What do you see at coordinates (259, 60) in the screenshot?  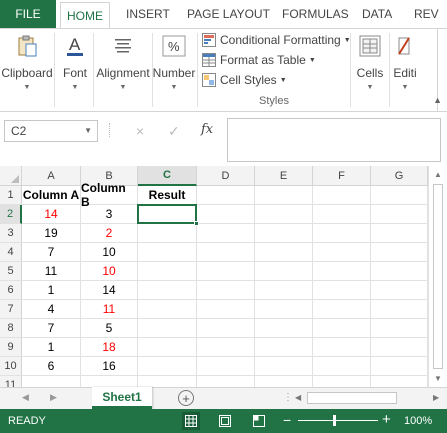 I see `format-as-table-button: Format as Table ▼` at bounding box center [259, 60].